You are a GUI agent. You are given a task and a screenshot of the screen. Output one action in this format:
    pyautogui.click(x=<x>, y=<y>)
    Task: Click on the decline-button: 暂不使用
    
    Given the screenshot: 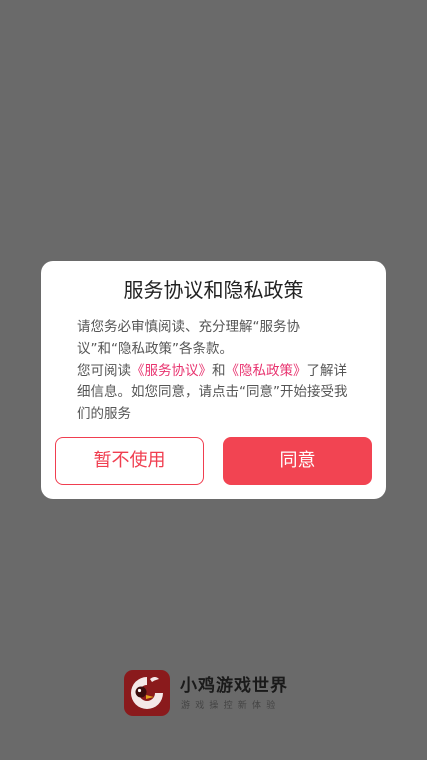 What is the action you would take?
    pyautogui.click(x=129, y=461)
    